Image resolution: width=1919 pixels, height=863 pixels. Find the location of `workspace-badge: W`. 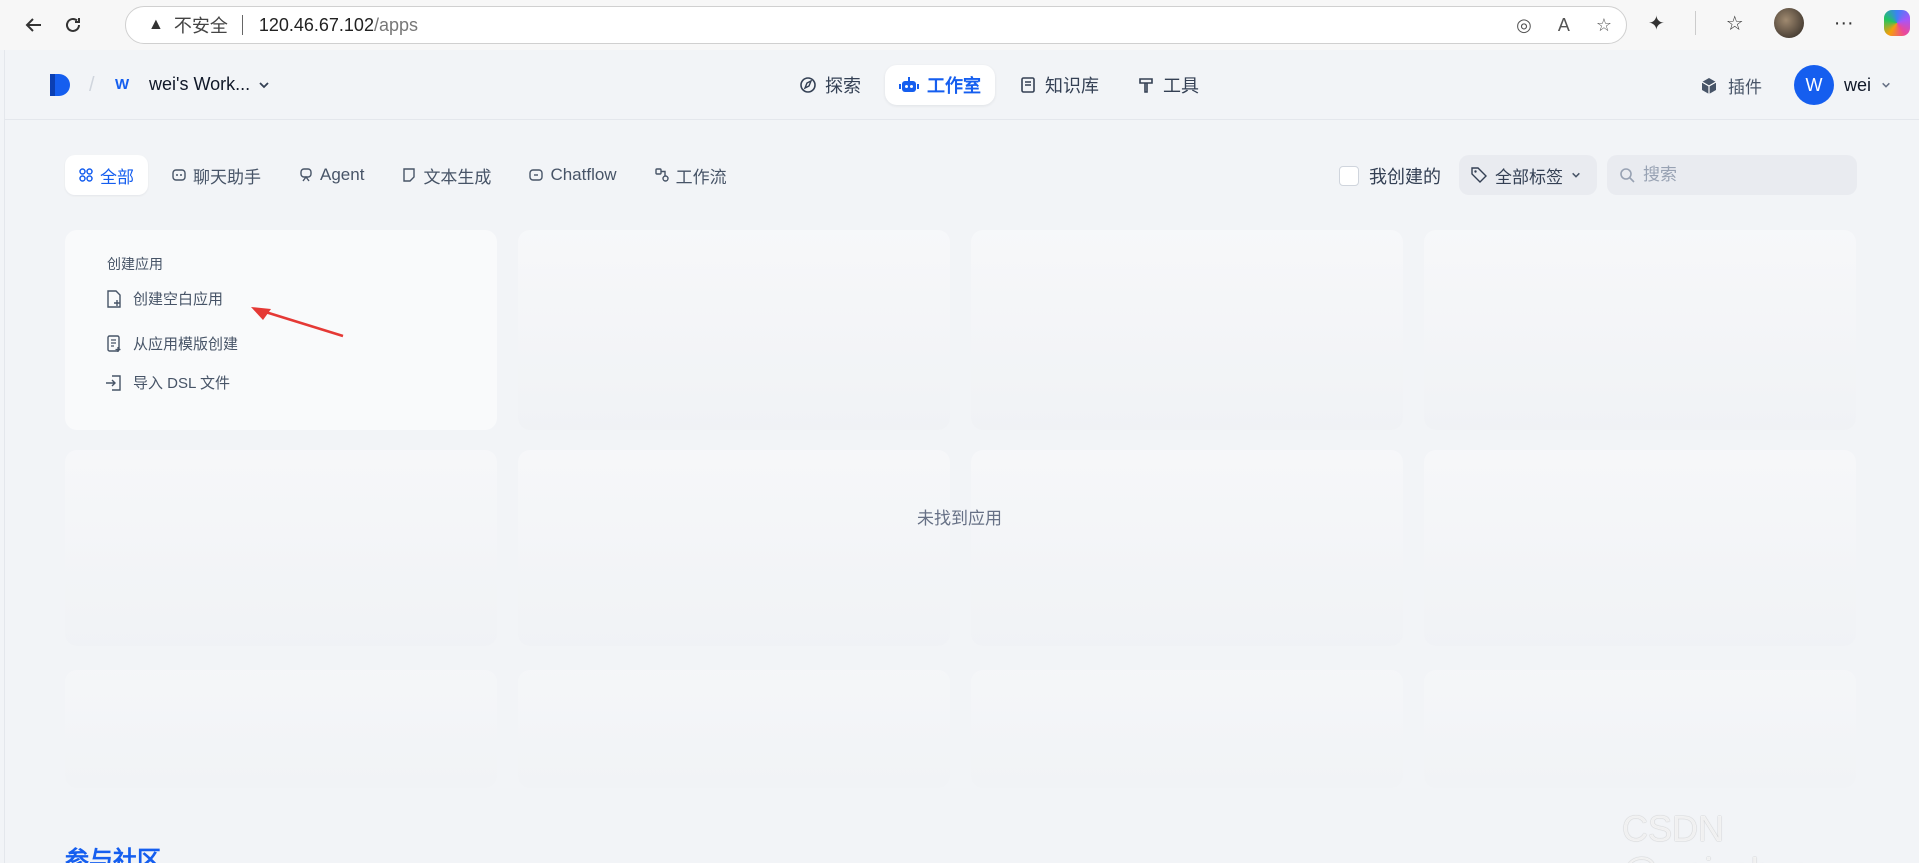

workspace-badge: W is located at coordinates (122, 84).